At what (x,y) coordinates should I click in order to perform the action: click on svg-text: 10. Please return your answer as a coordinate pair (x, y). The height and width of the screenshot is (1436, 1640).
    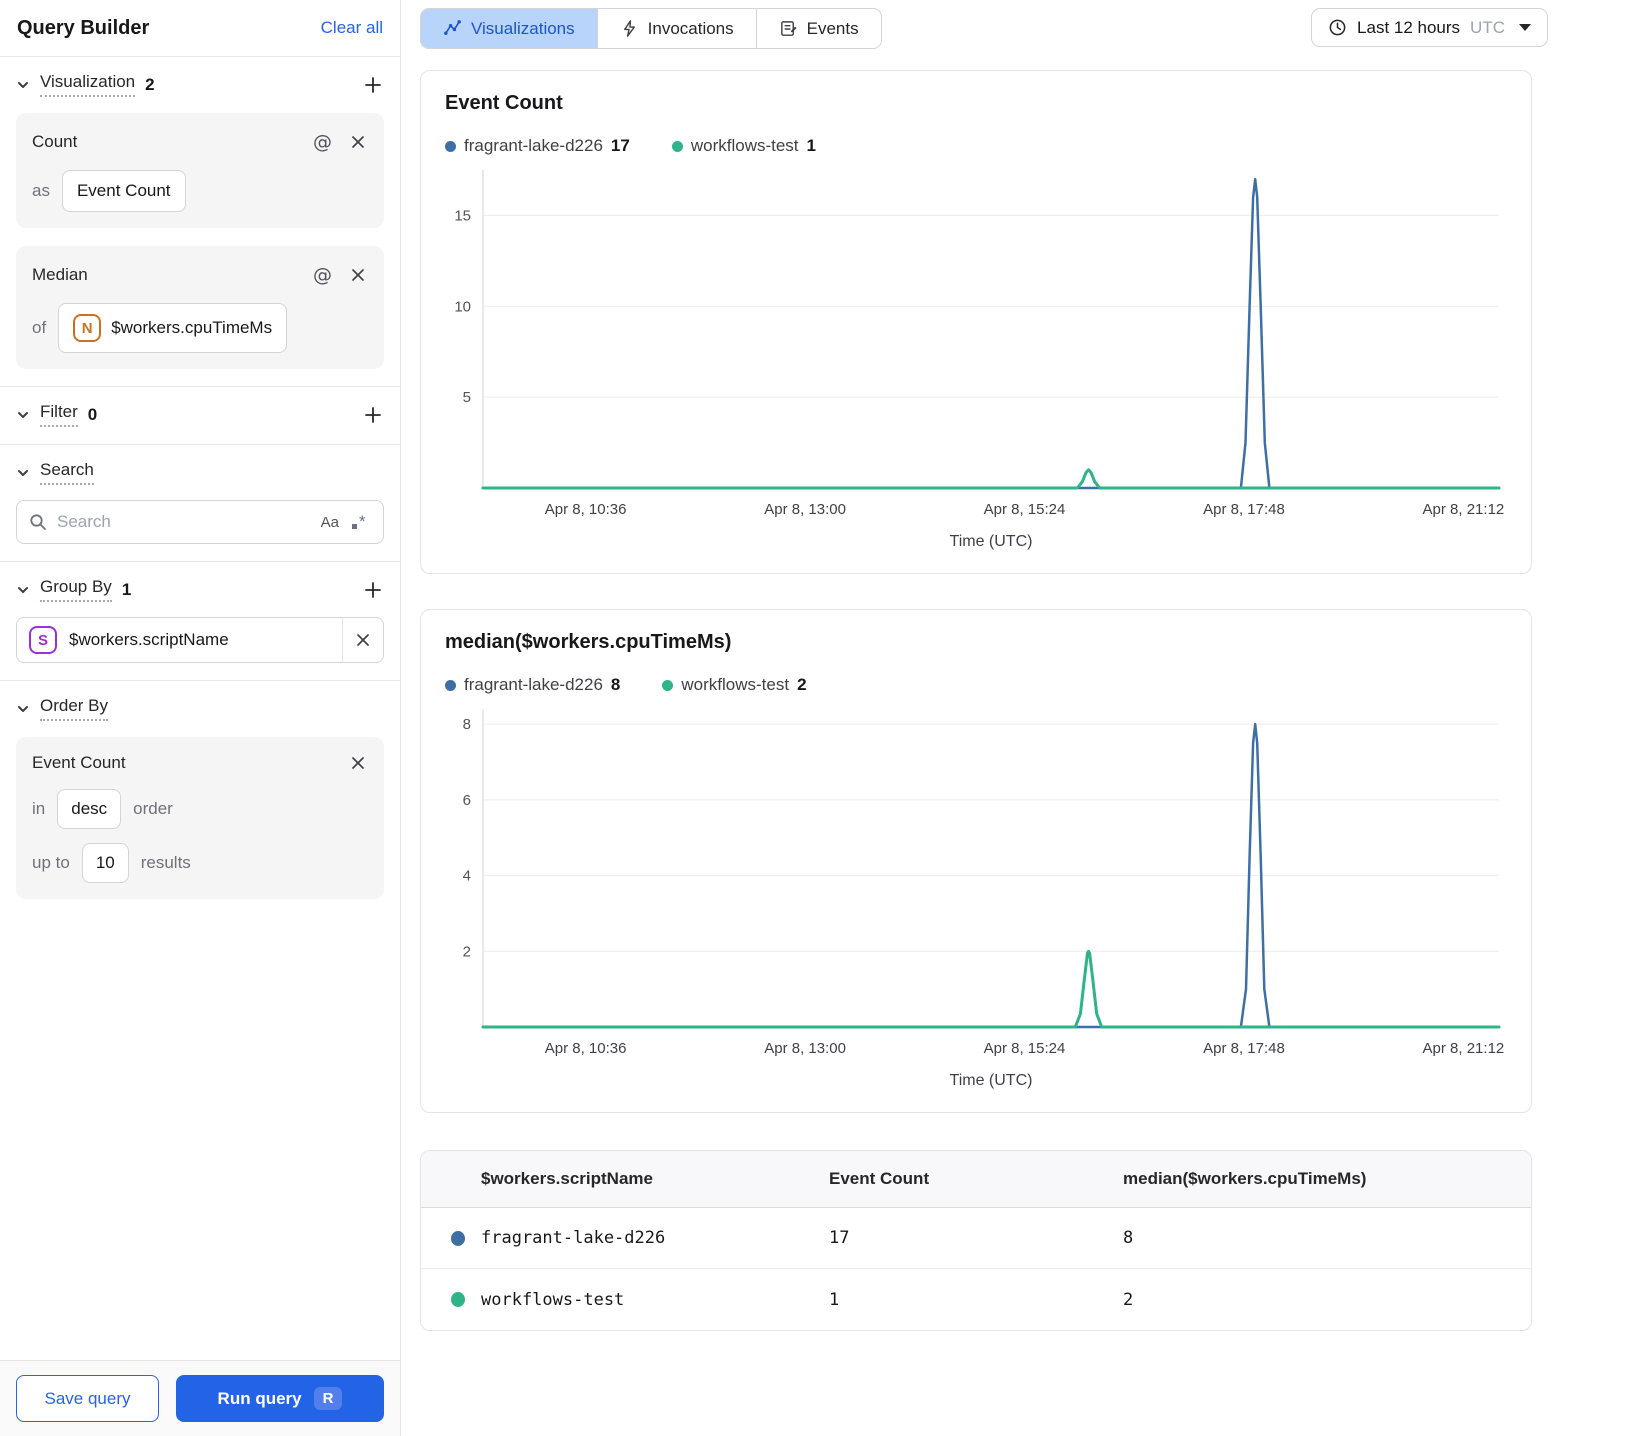
    Looking at the image, I should click on (462, 306).